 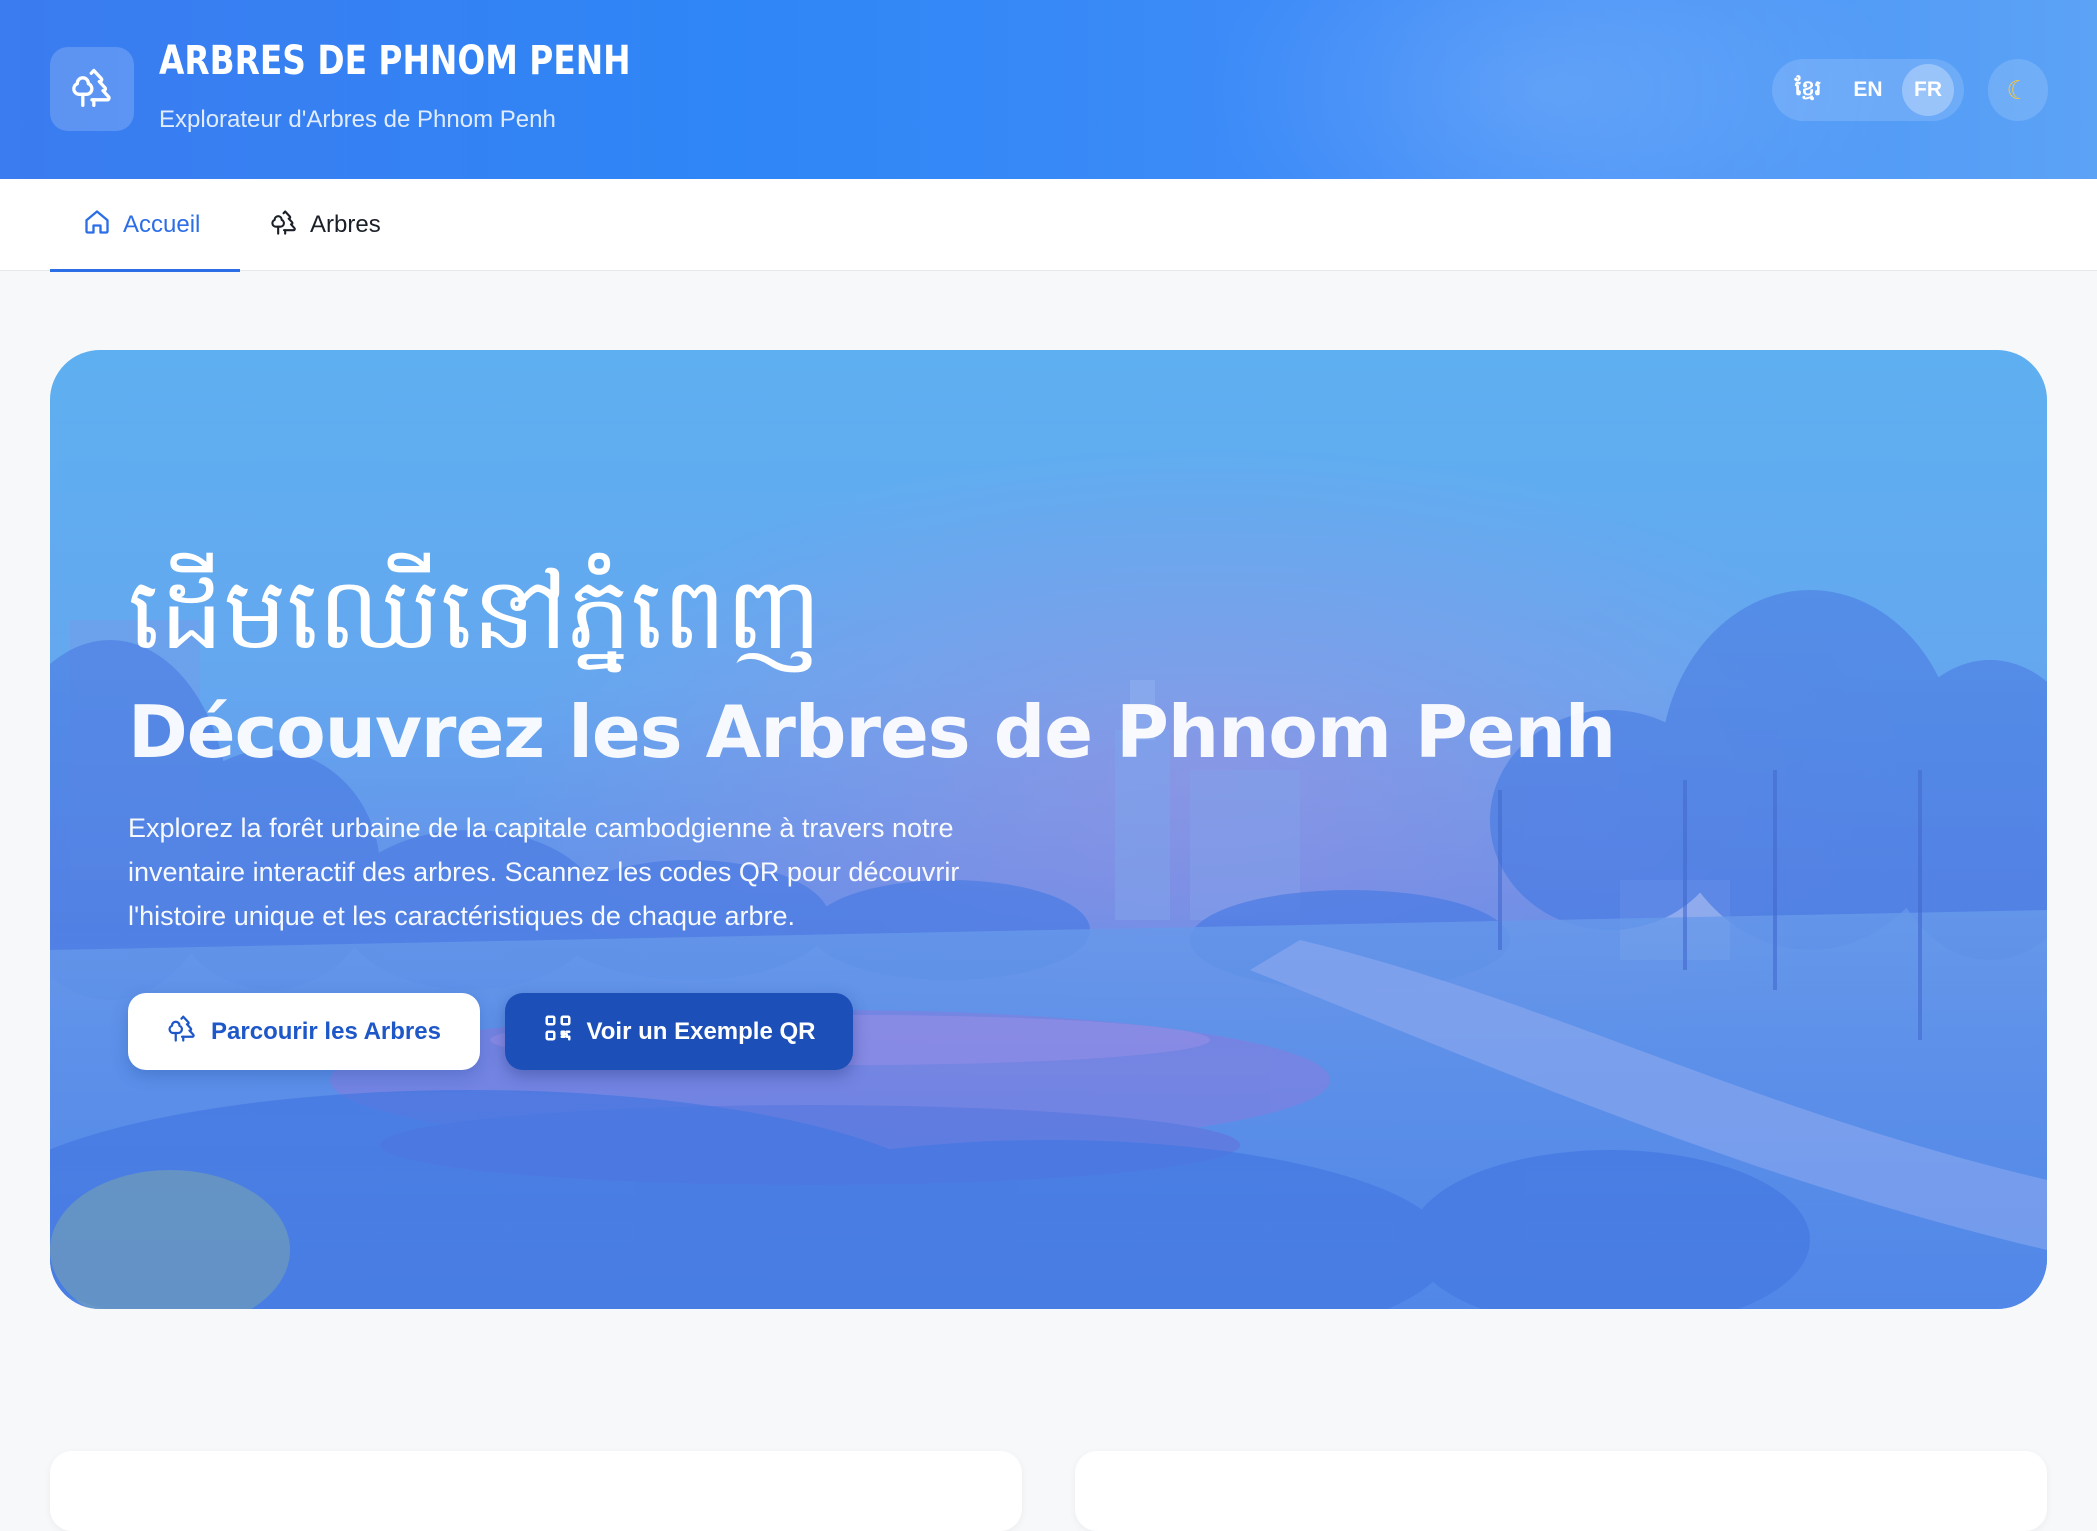 What do you see at coordinates (97, 225) in the screenshot?
I see `home-icon` at bounding box center [97, 225].